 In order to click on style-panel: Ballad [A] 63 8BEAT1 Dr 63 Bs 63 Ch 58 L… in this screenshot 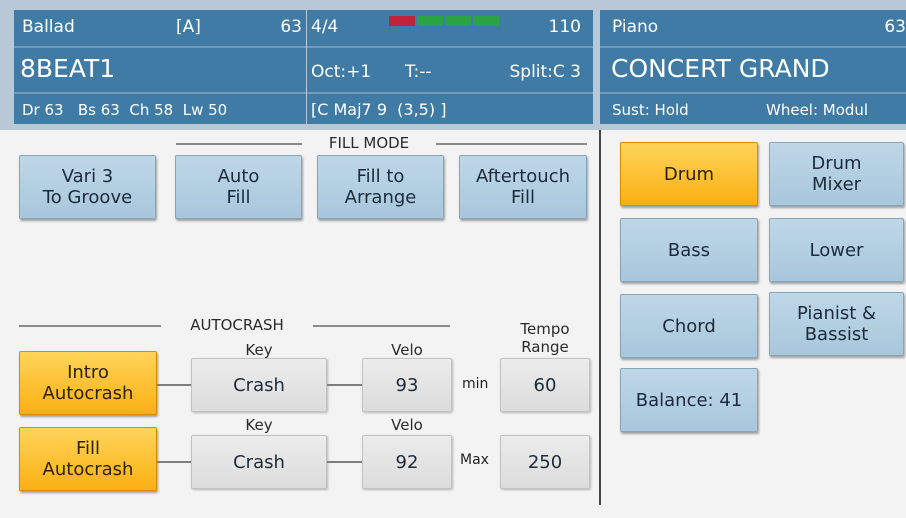, I will do `click(160, 67)`.